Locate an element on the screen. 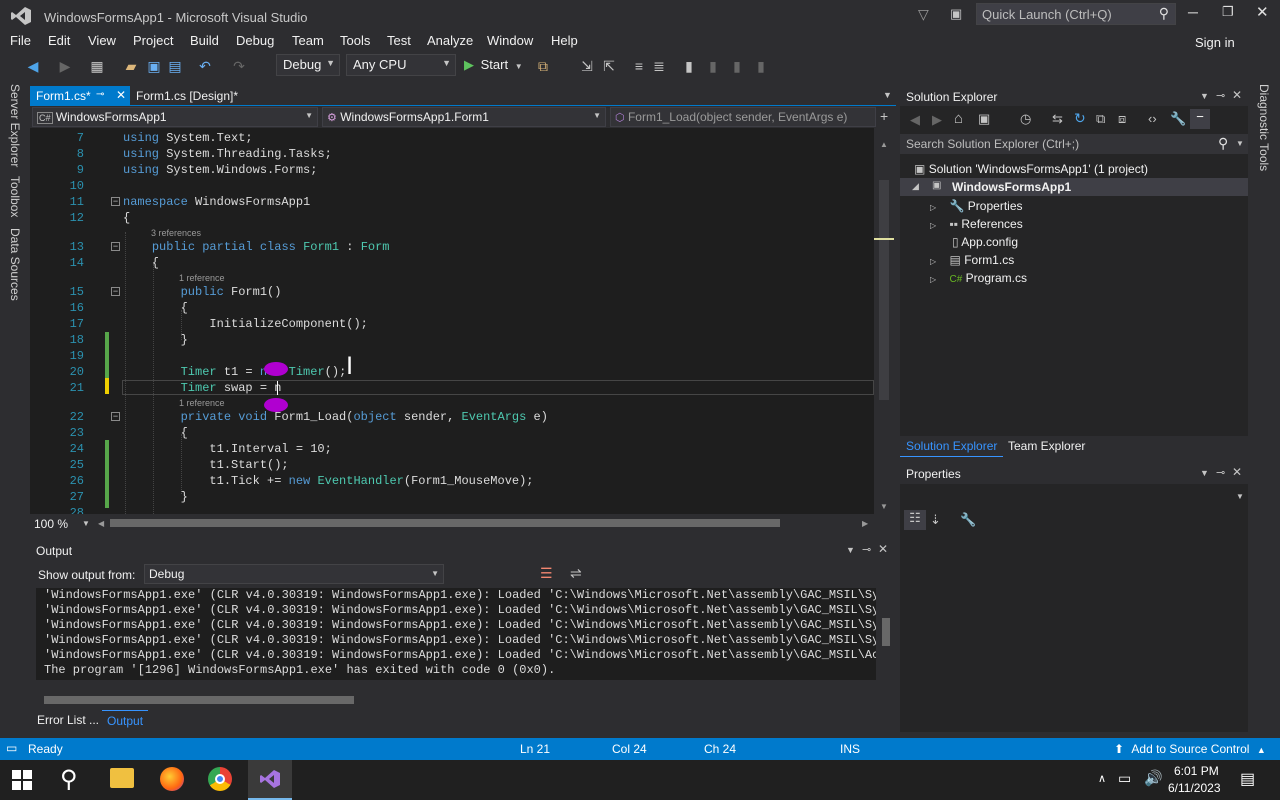 The width and height of the screenshot is (1280, 800). tree-item-app-config: ▯ App.config is located at coordinates (985, 242).